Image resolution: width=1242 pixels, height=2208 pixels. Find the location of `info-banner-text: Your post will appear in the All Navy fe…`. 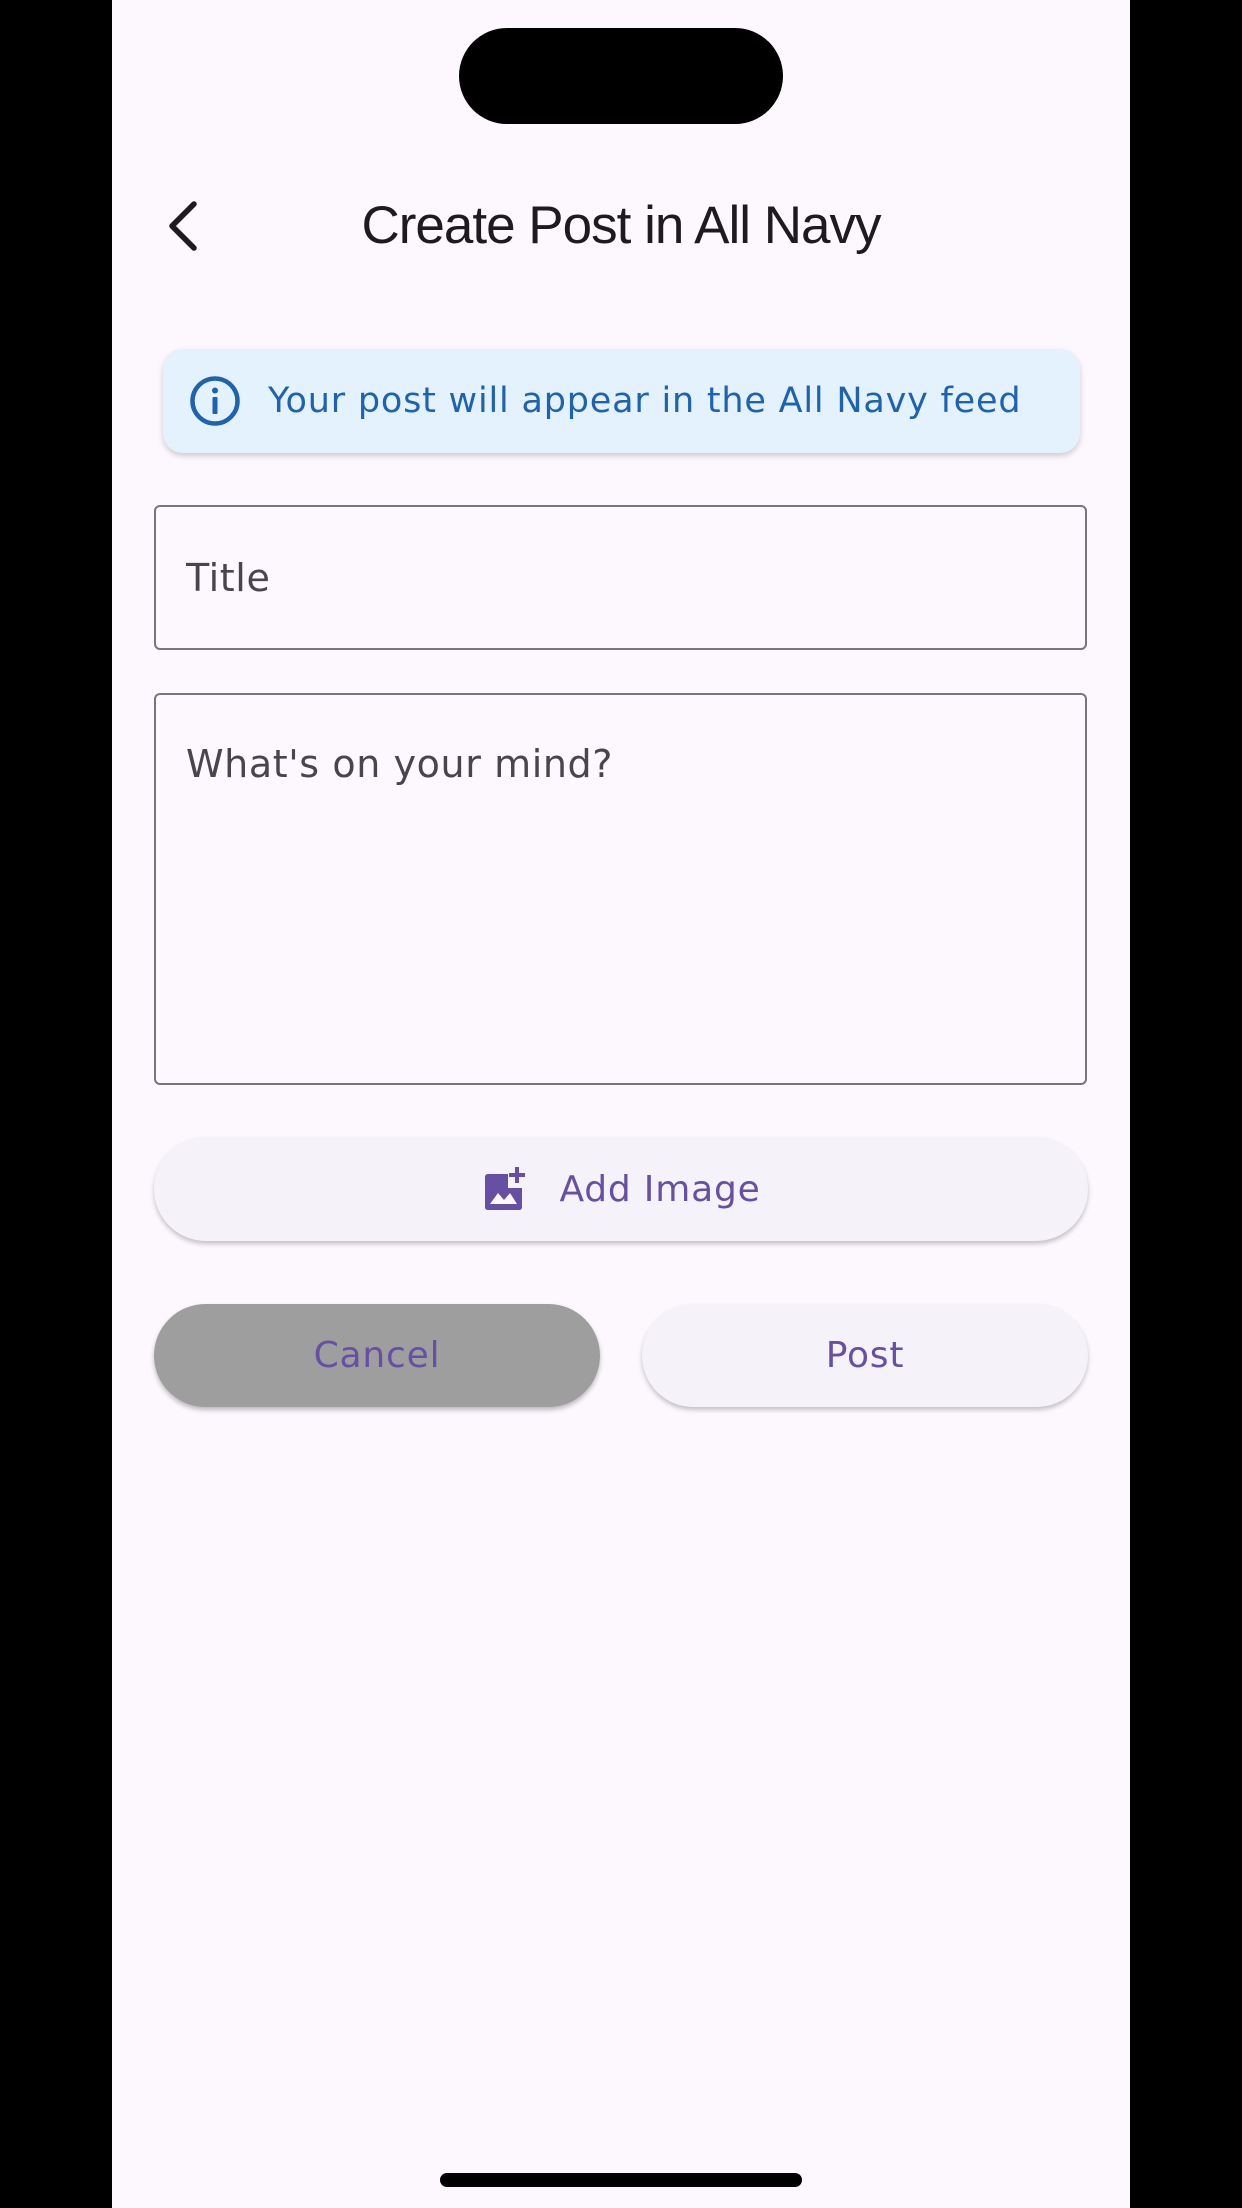

info-banner-text: Your post will appear in the All Navy fe… is located at coordinates (645, 401).